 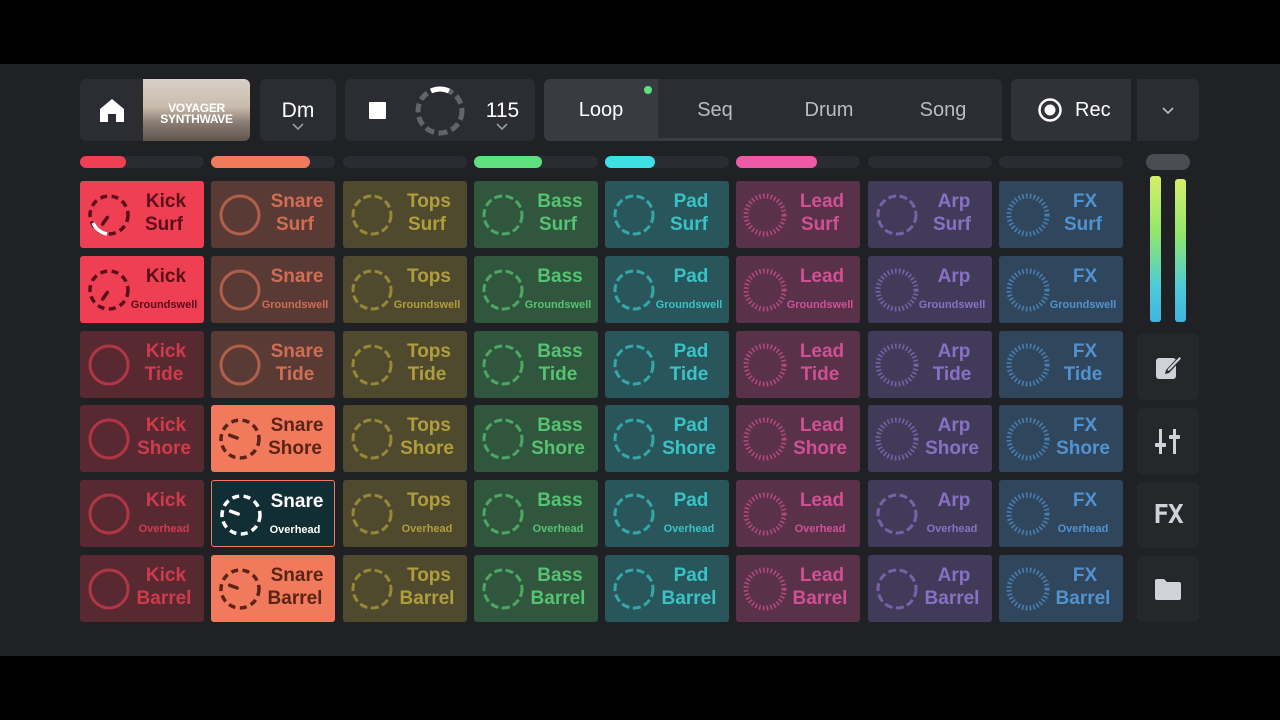 I want to click on browser-button, so click(x=1168, y=589).